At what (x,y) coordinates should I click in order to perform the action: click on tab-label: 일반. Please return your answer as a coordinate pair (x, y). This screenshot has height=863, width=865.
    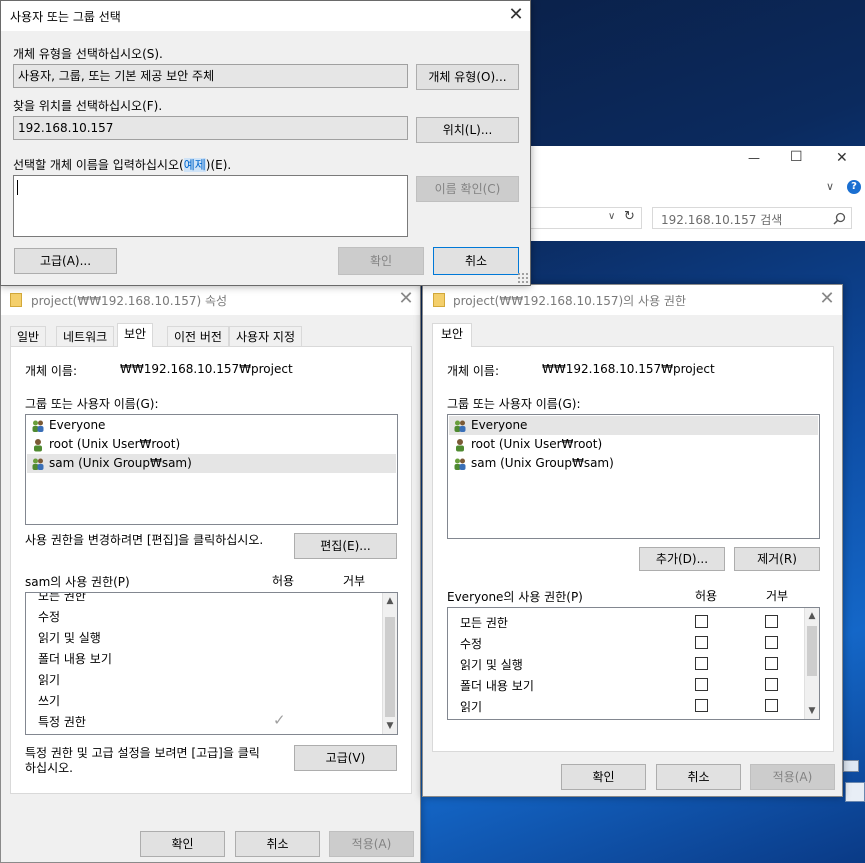
    Looking at the image, I should click on (28, 337).